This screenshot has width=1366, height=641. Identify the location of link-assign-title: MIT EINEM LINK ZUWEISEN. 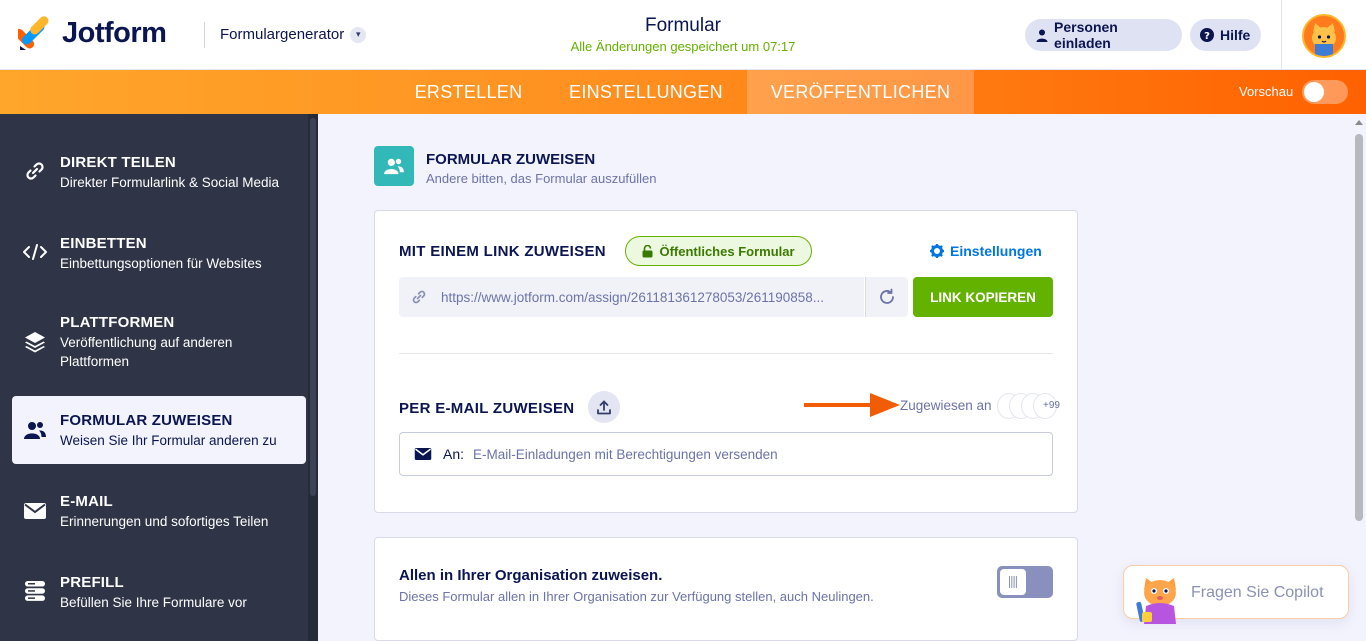
(502, 251).